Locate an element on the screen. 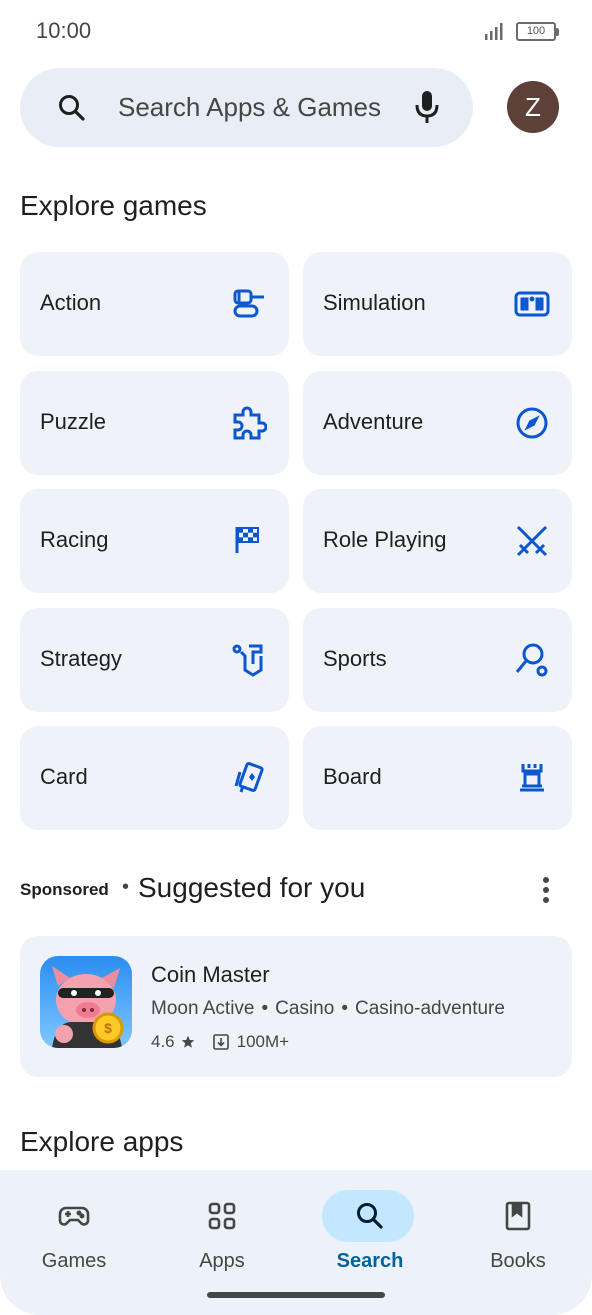 This screenshot has width=592, height=1315. search-input: Search Apps & Games is located at coordinates (249, 107).